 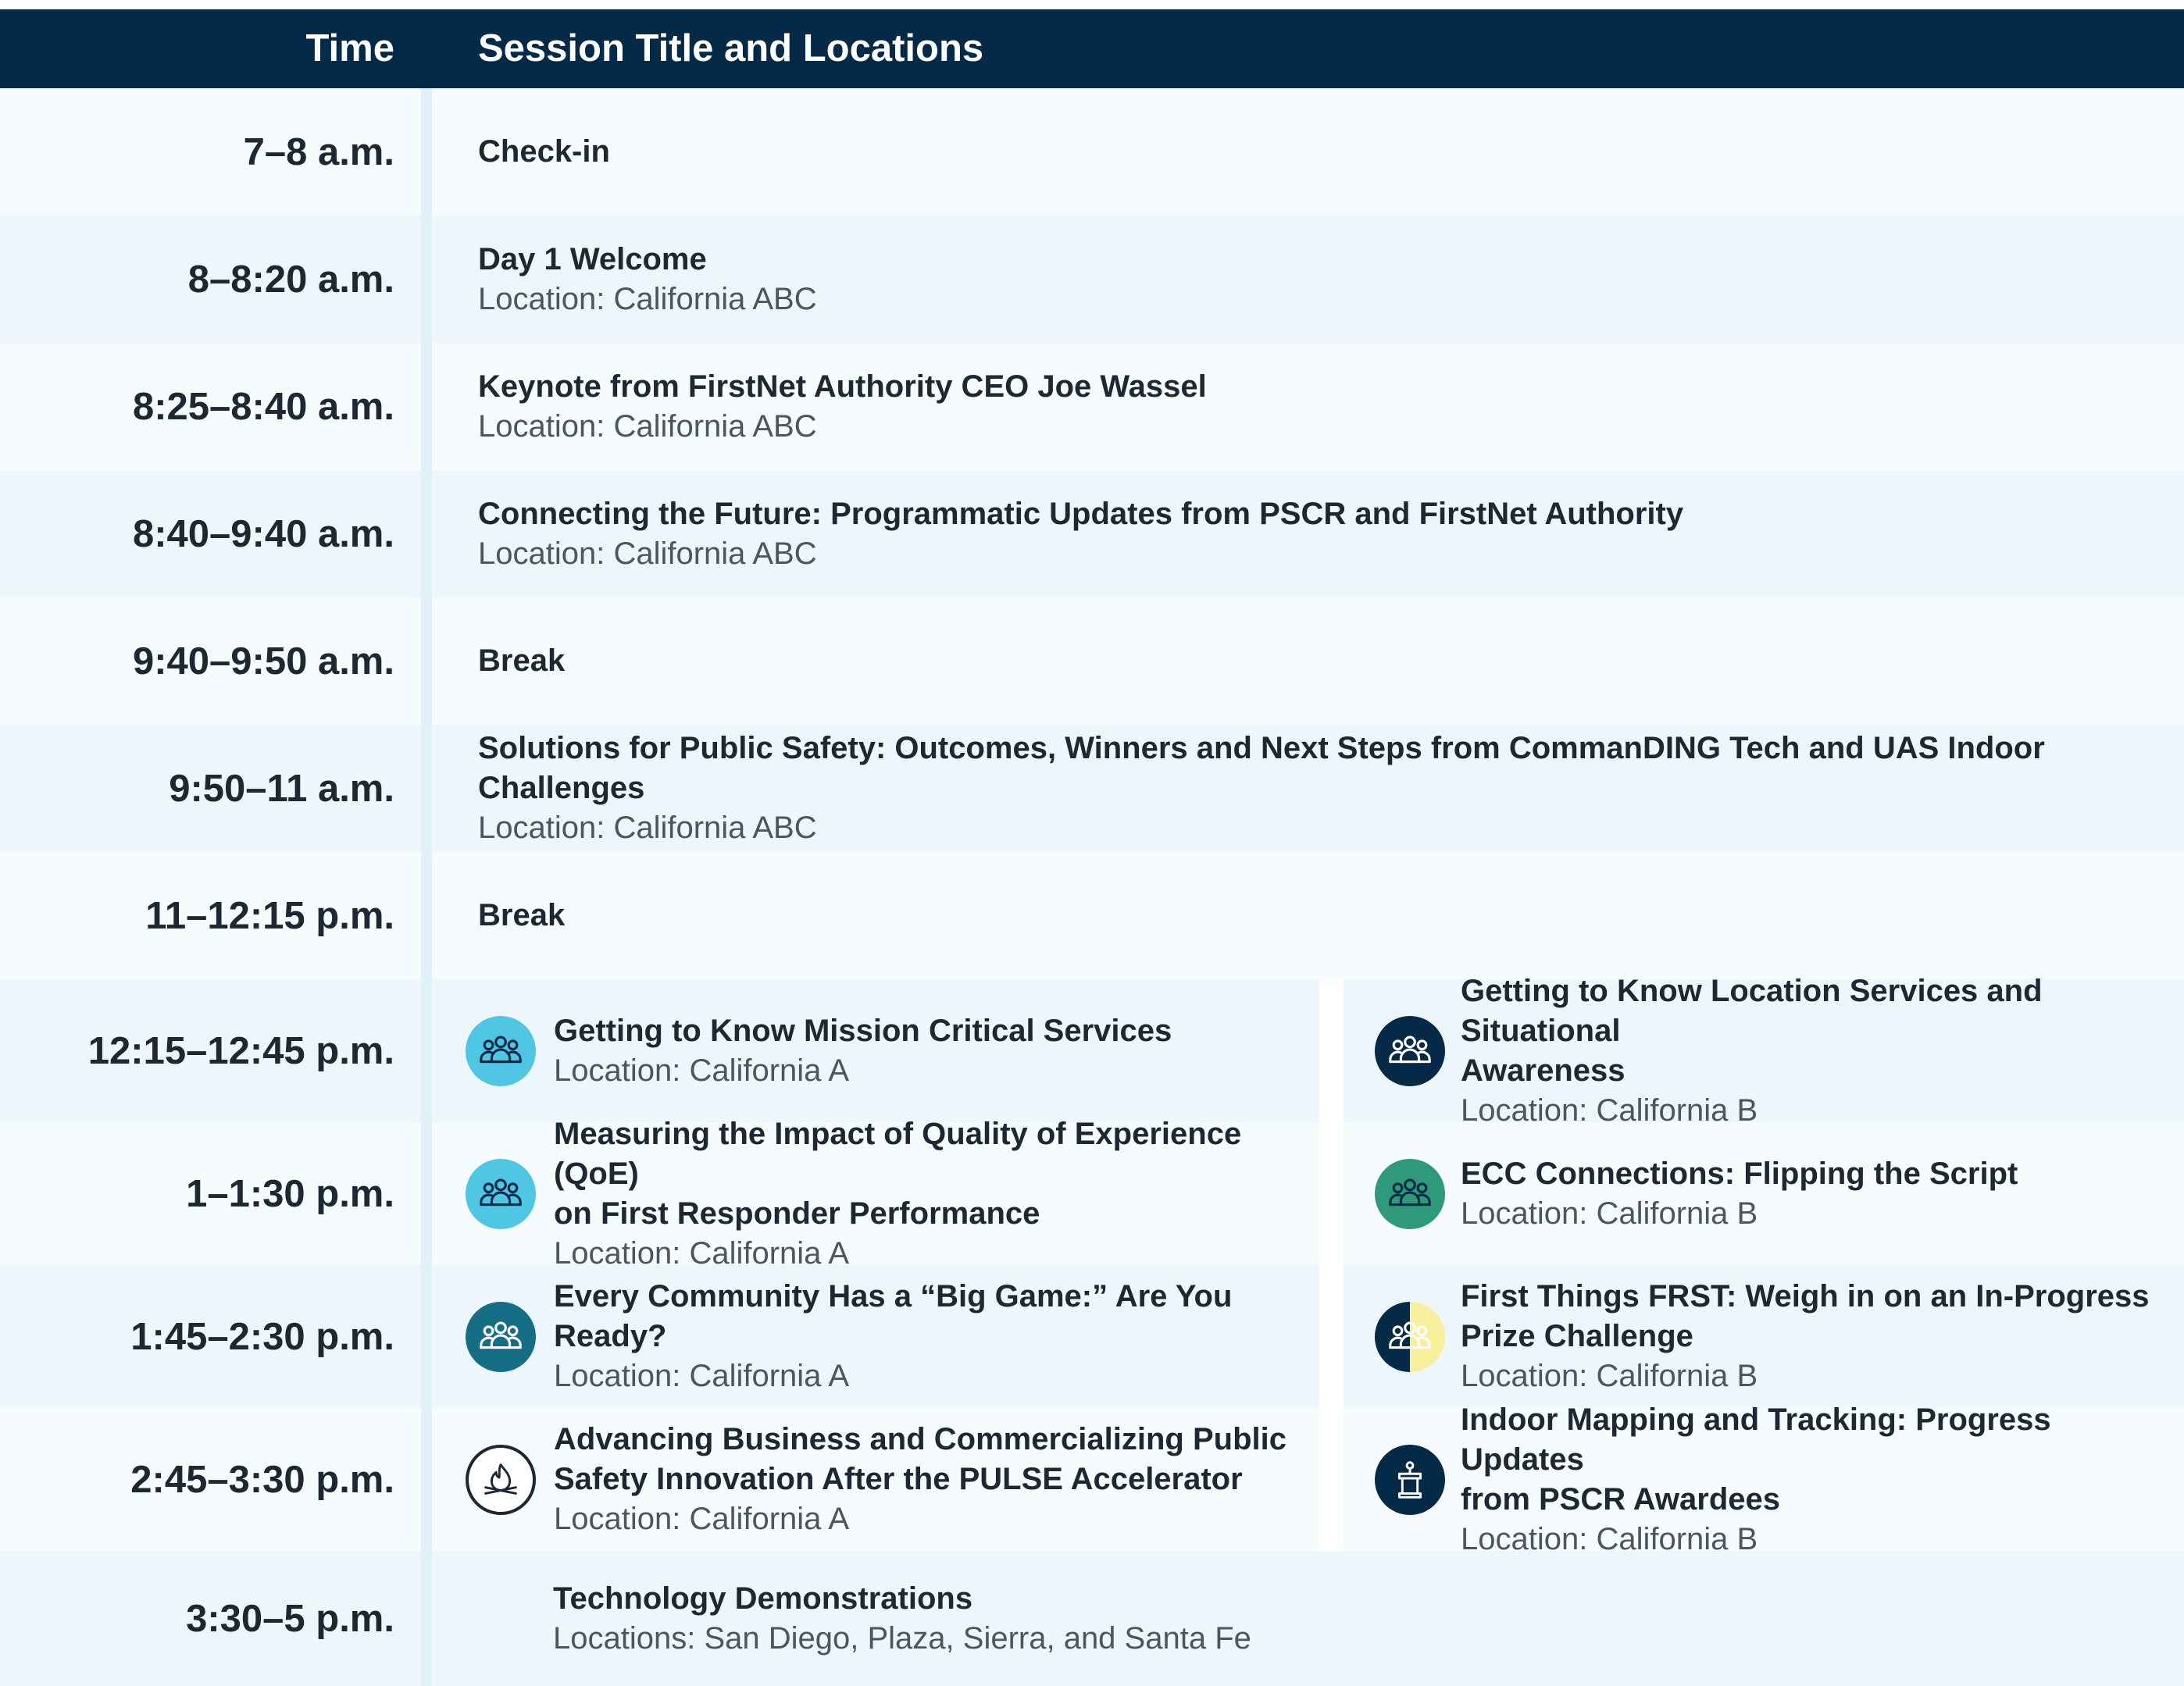 I want to click on session-title: Technology Demonstrations, so click(x=763, y=1598).